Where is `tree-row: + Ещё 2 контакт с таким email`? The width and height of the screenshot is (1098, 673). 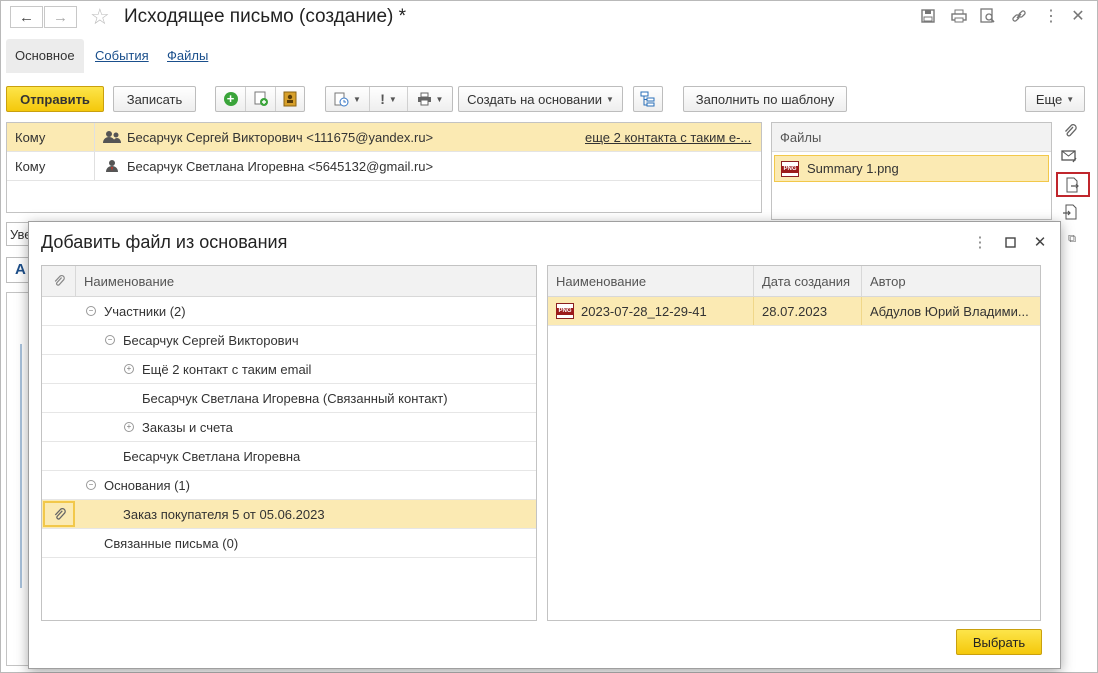
tree-row: + Ещё 2 контакт с таким email is located at coordinates (289, 369).